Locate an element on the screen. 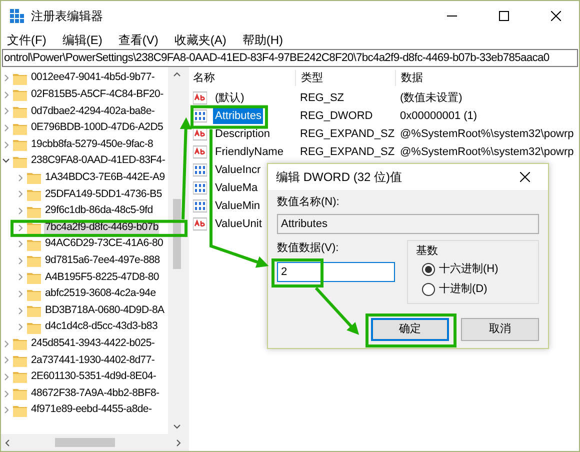 The image size is (580, 452). tree-item: 2E601130-5351-4d9d-8E04- is located at coordinates (94, 377).